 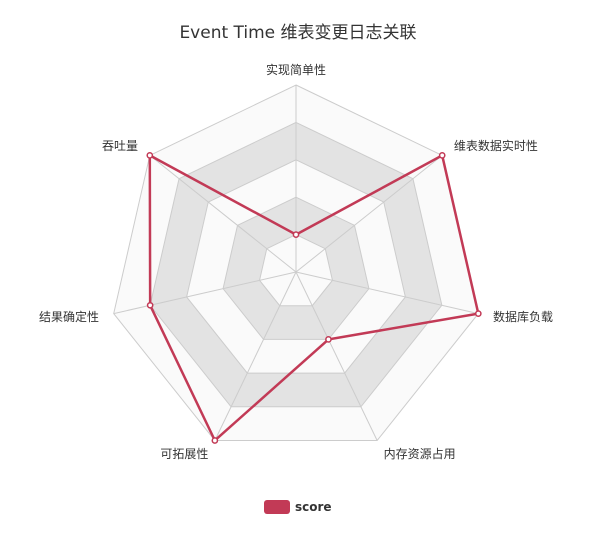 What do you see at coordinates (420, 453) in the screenshot?
I see `indicator-label-3: 内存资源占用` at bounding box center [420, 453].